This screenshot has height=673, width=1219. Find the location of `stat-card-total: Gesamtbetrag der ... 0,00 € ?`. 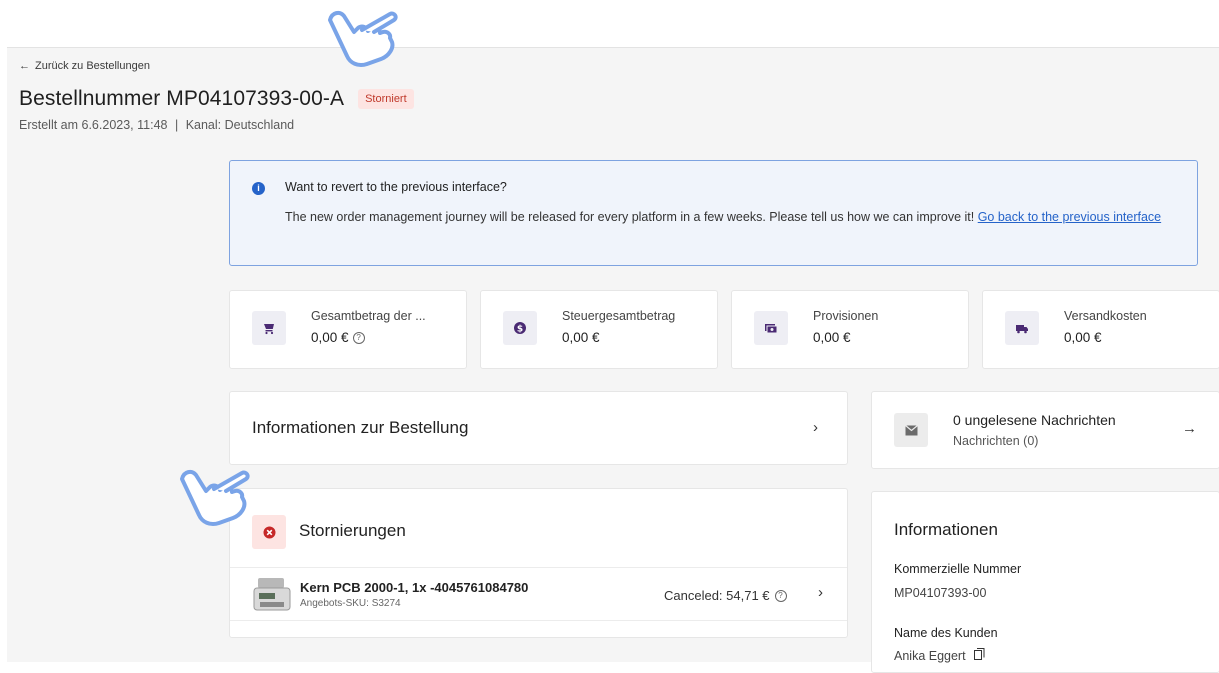

stat-card-total: Gesamtbetrag der ... 0,00 € ? is located at coordinates (348, 329).